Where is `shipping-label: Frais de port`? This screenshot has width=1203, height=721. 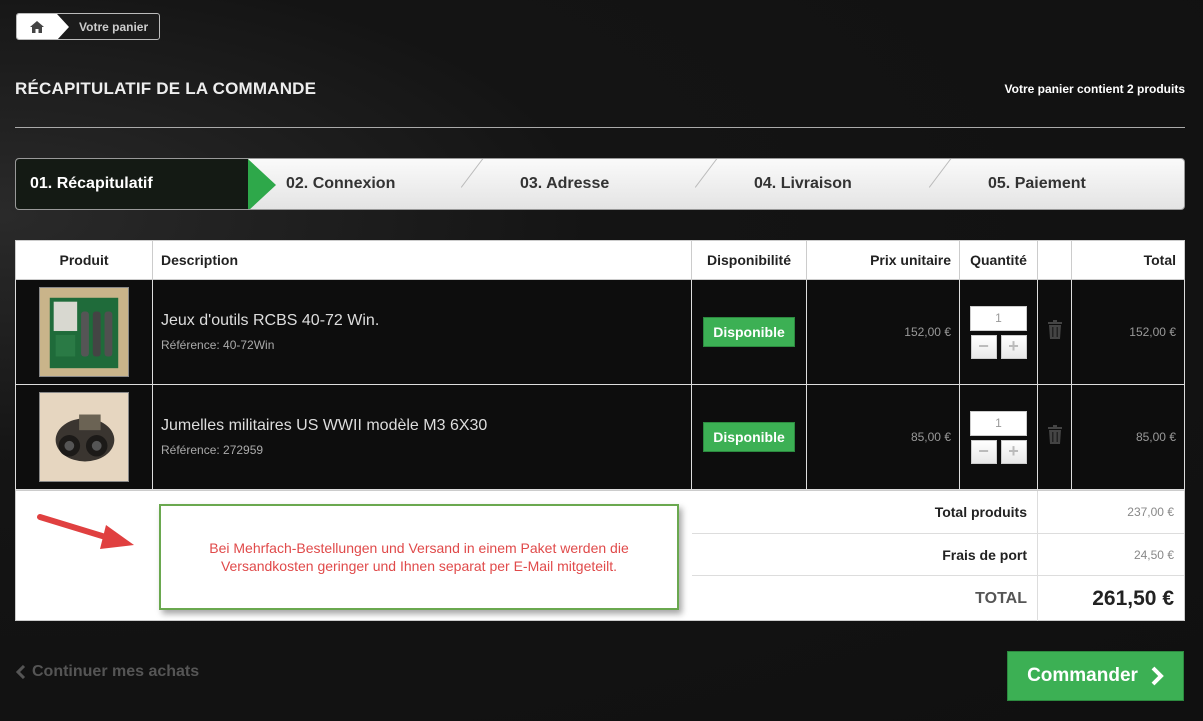 shipping-label: Frais de port is located at coordinates (865, 554).